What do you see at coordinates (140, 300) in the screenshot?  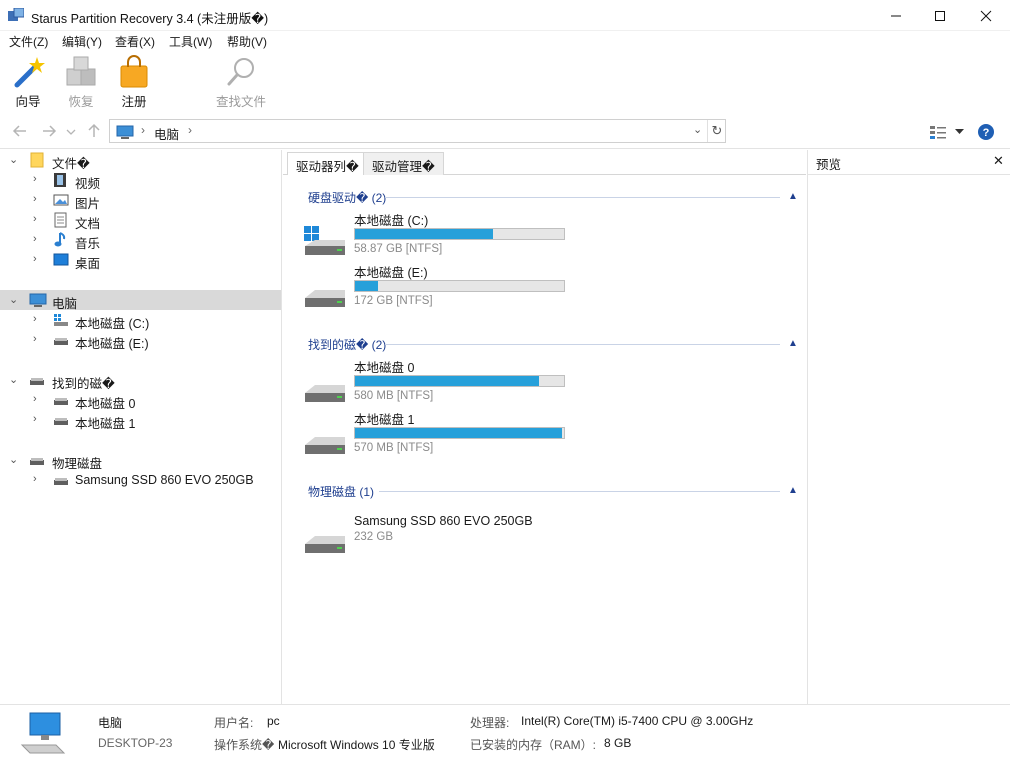 I see `tree-item-computer: ⌄ 电脑` at bounding box center [140, 300].